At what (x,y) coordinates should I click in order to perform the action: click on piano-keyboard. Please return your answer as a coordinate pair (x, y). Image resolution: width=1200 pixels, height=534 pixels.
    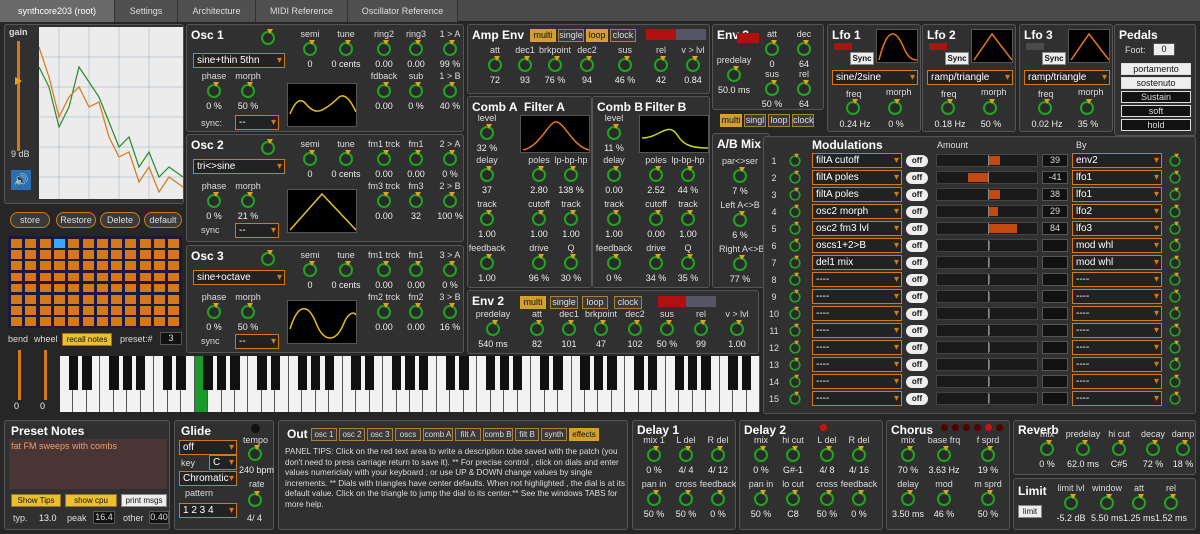
    Looking at the image, I should click on (410, 384).